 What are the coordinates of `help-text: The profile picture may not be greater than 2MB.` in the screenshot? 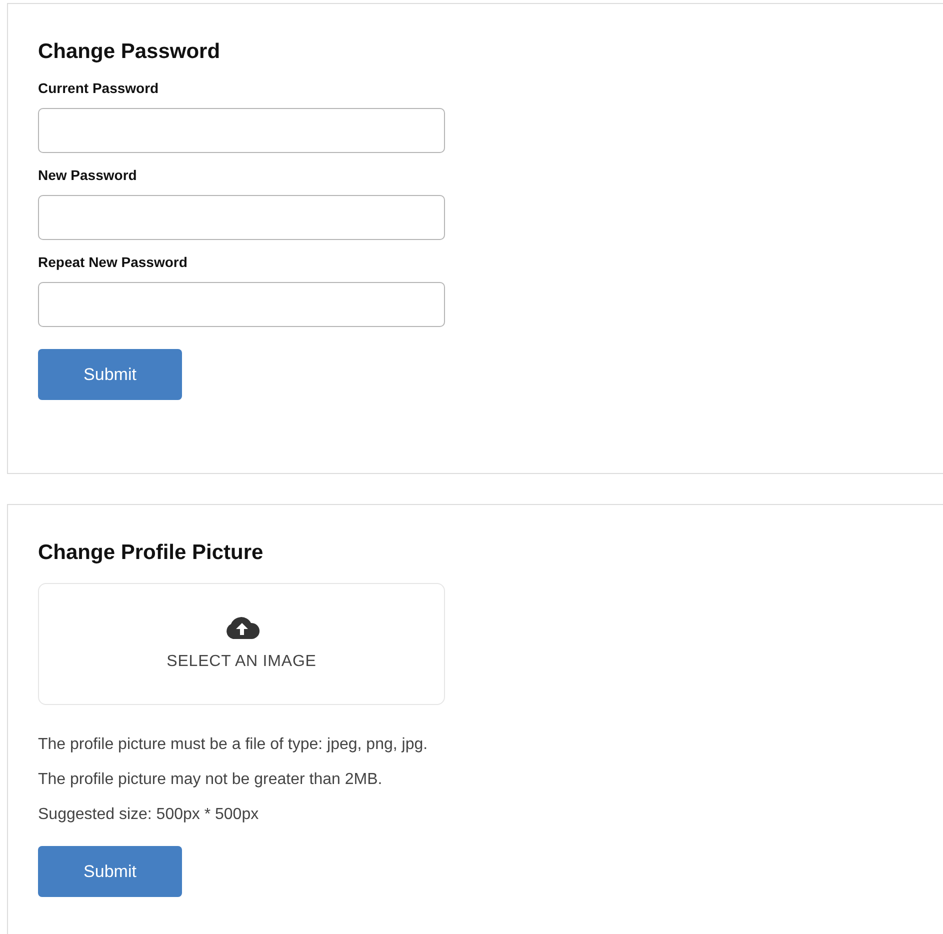 It's located at (211, 780).